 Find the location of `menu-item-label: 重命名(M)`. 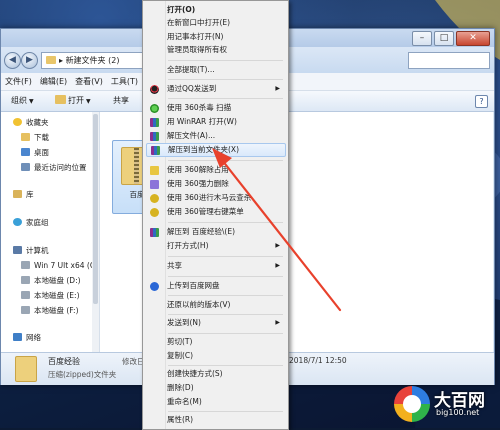

menu-item-label: 重命名(M) is located at coordinates (184, 401).